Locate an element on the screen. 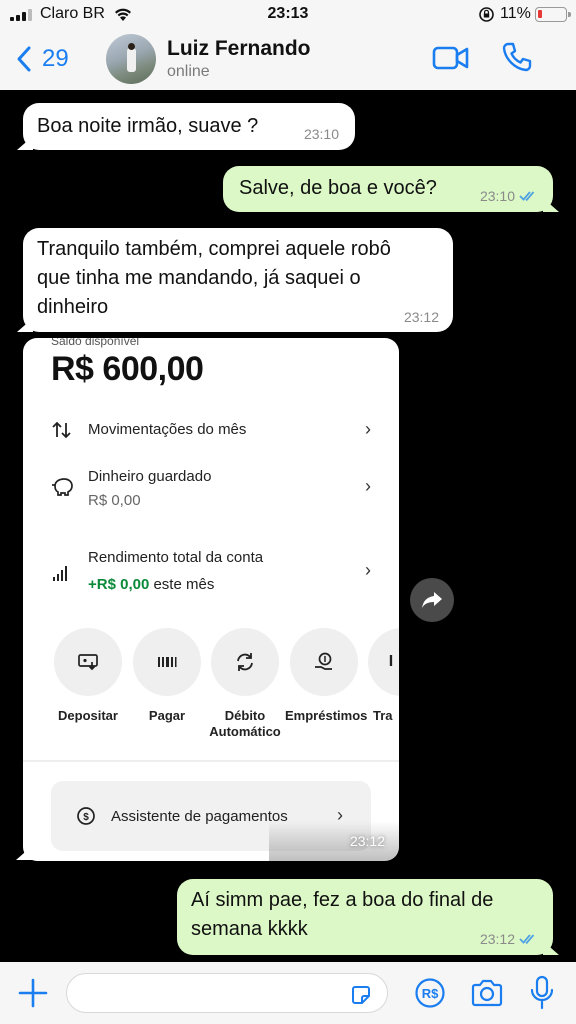  row-label: Dinheiro guardado is located at coordinates (150, 476).